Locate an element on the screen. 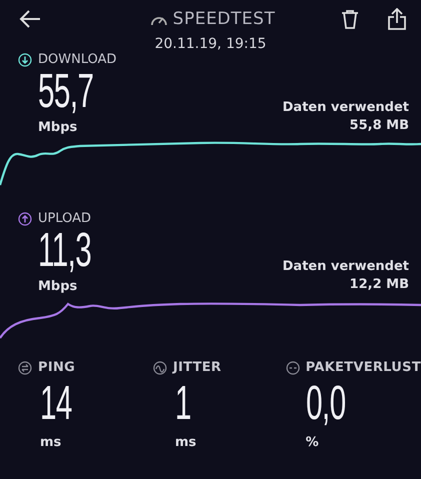  speed-value: 11,3 is located at coordinates (65, 251).